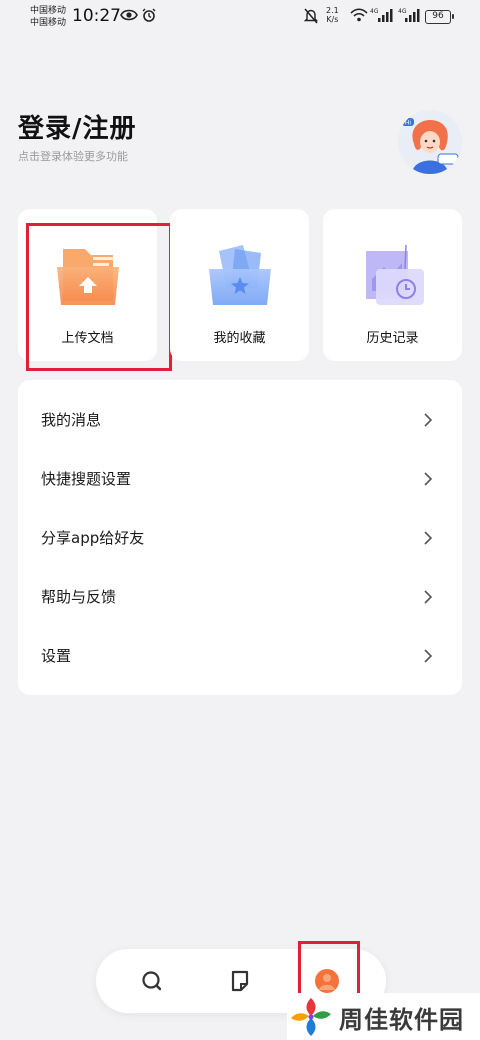  Describe the element at coordinates (332, 10) in the screenshot. I see `network-speed-value: 2.1` at that location.